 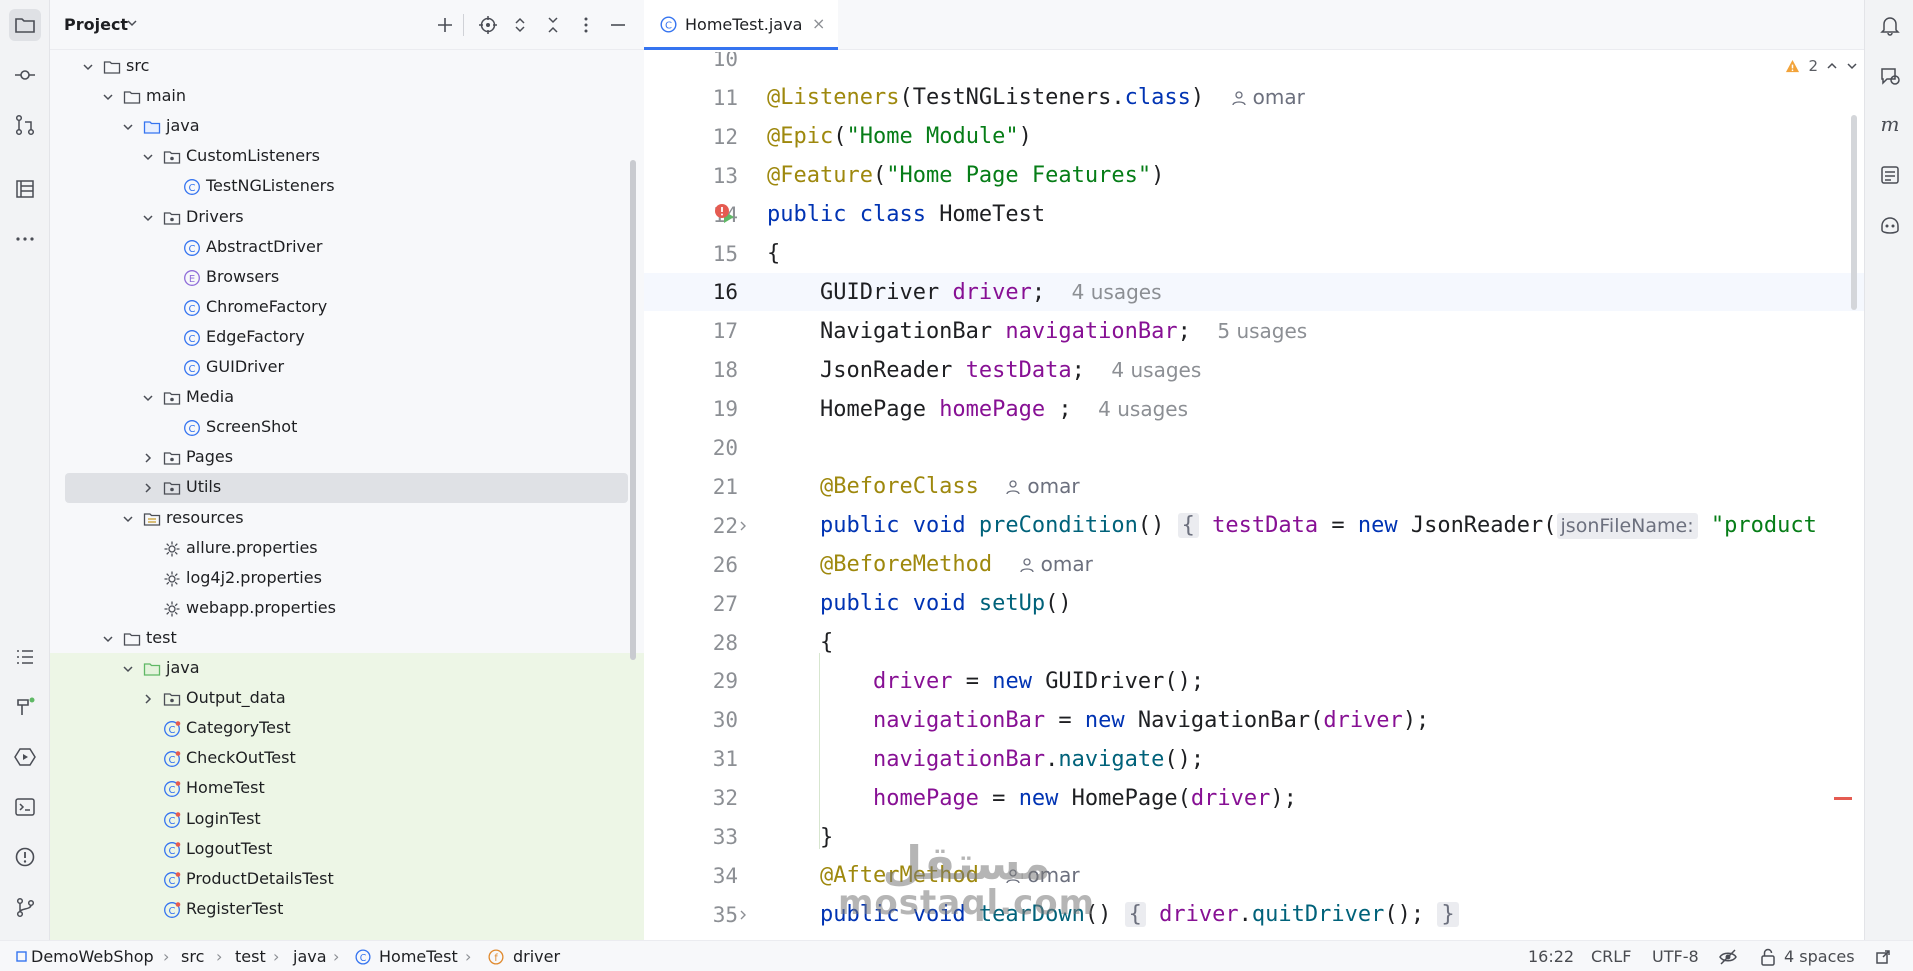 I want to click on breadcrumb-test: test, so click(x=250, y=956).